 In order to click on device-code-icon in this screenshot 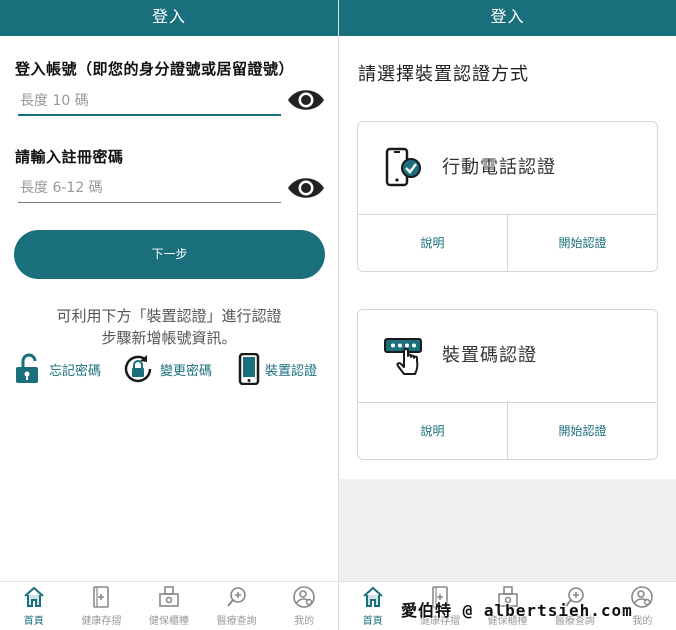, I will do `click(403, 356)`.